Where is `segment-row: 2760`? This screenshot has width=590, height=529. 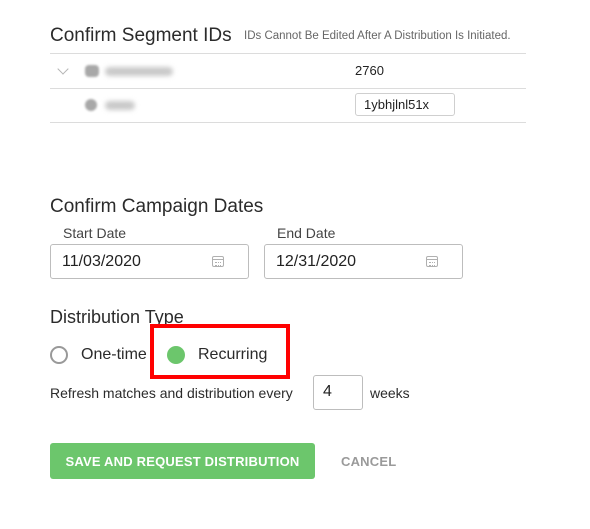 segment-row: 2760 is located at coordinates (288, 71).